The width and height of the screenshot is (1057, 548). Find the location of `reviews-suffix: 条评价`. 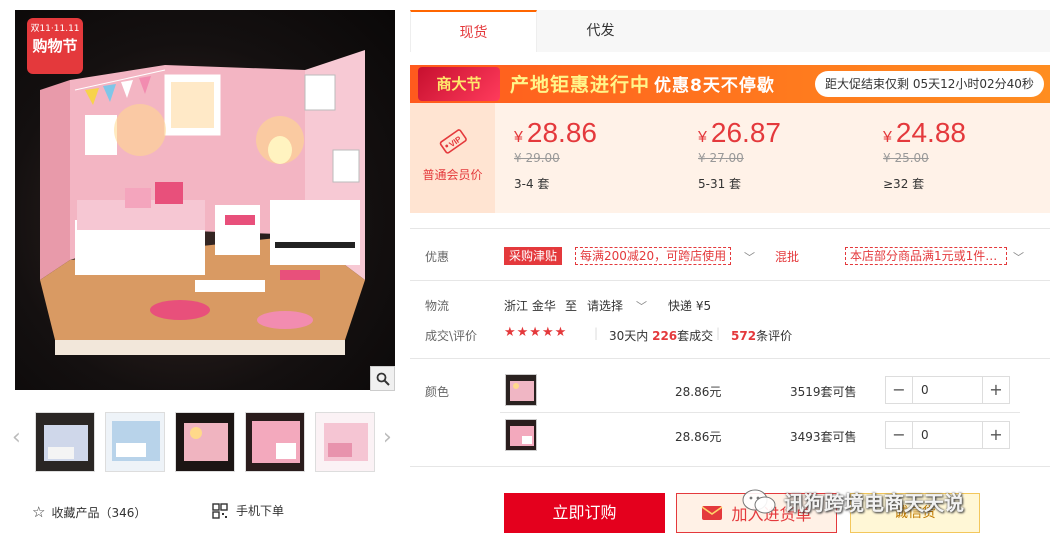

reviews-suffix: 条评价 is located at coordinates (774, 336).